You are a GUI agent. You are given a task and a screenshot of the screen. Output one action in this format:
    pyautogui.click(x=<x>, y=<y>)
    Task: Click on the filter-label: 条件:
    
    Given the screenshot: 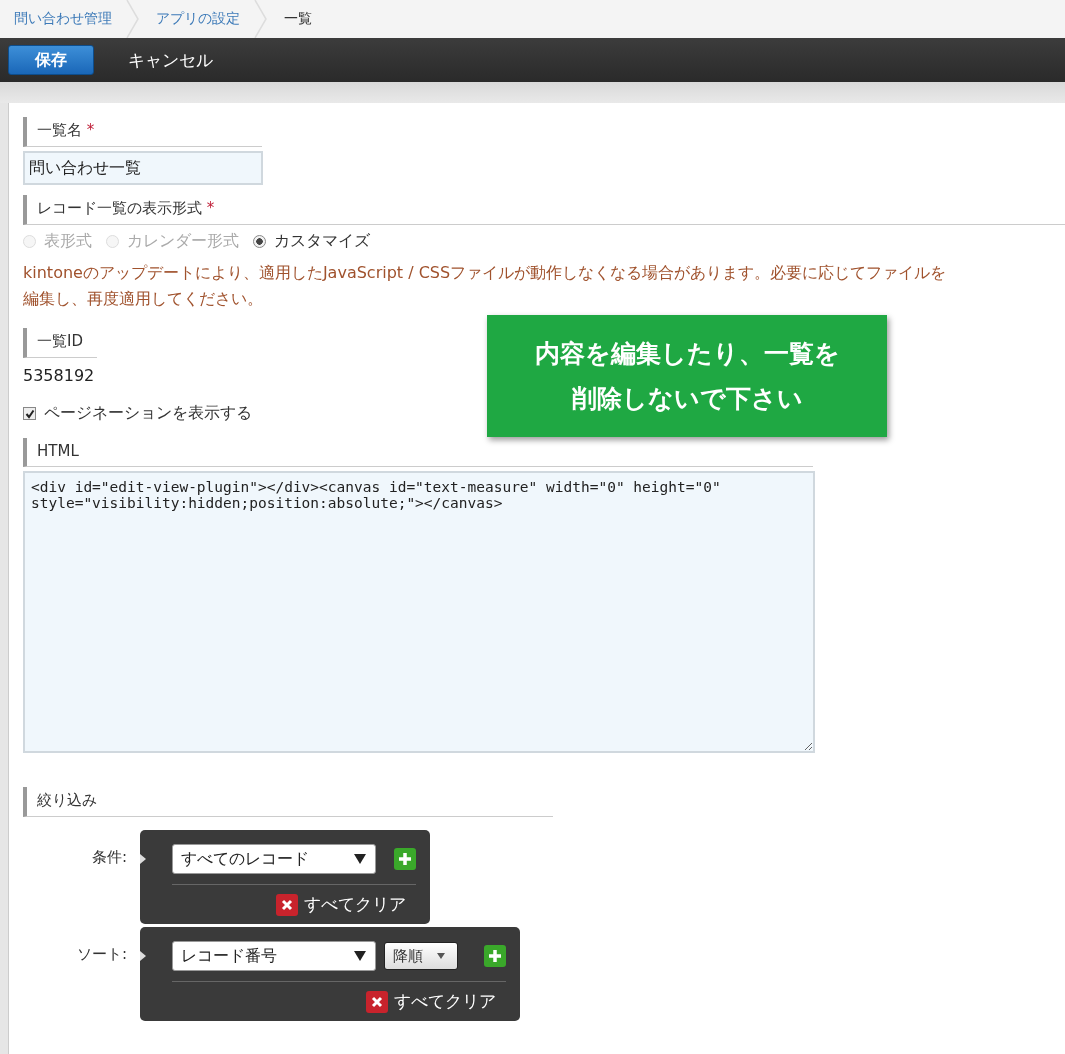 What is the action you would take?
    pyautogui.click(x=109, y=857)
    